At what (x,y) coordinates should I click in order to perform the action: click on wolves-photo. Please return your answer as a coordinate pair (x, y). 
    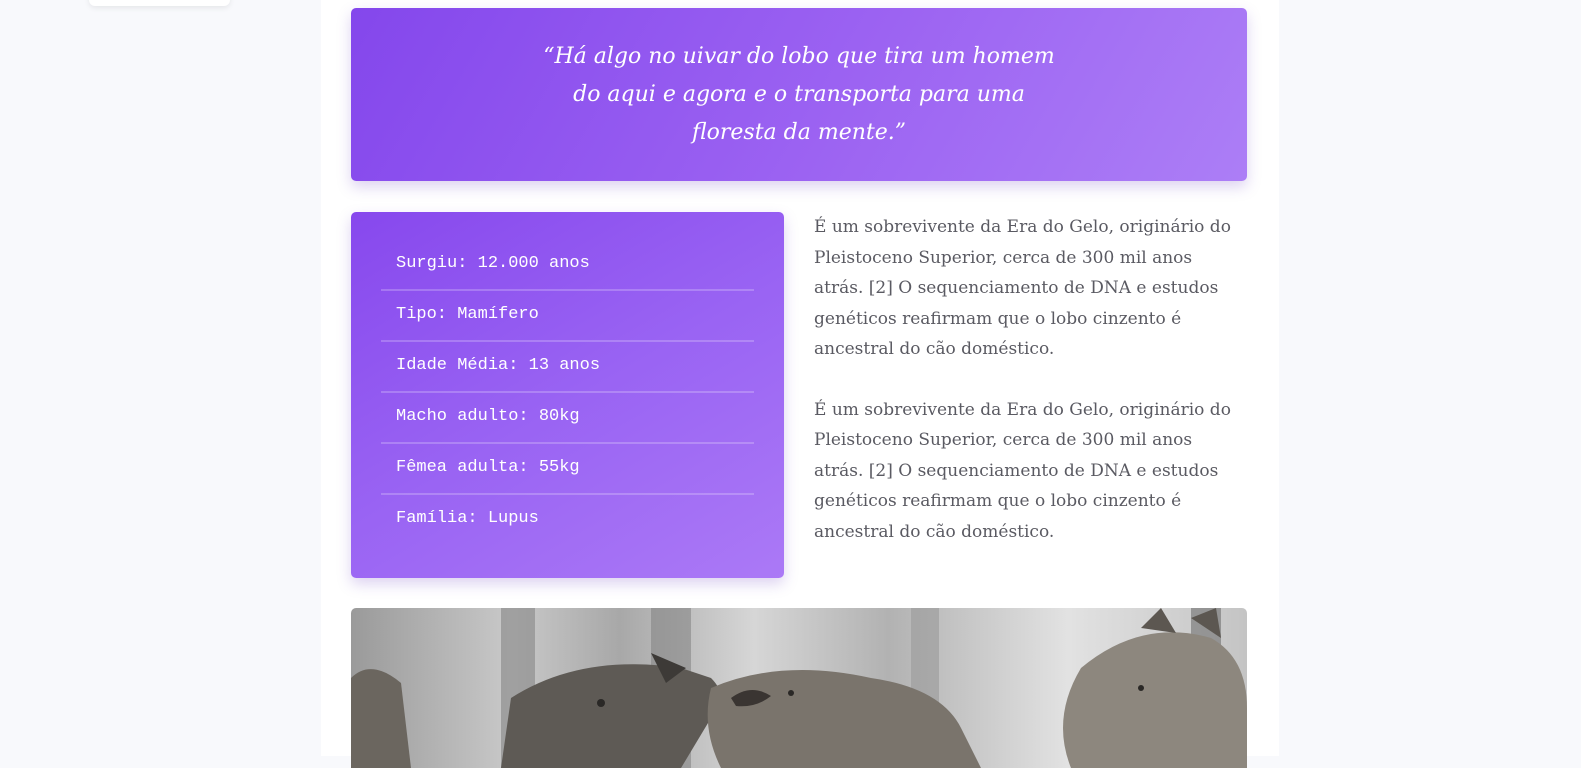
    Looking at the image, I should click on (799, 688).